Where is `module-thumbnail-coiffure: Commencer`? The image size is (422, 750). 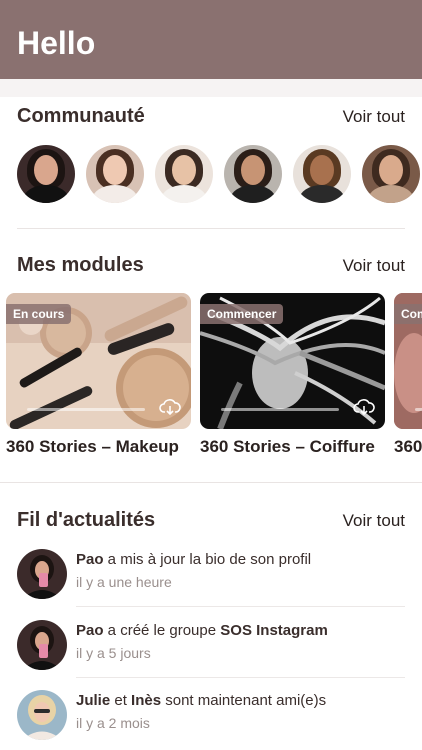 module-thumbnail-coiffure: Commencer is located at coordinates (292, 361).